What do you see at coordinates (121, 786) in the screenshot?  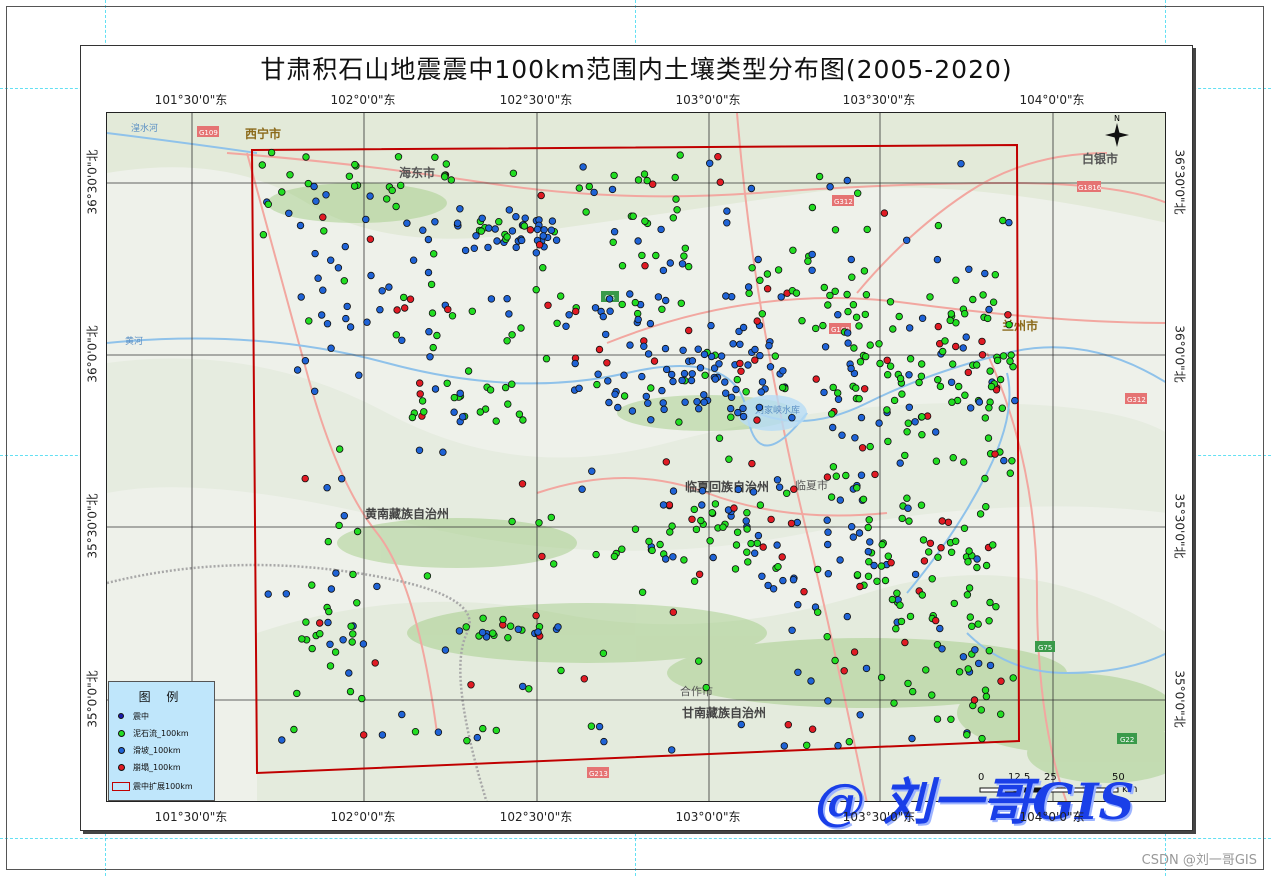 I see `buffer-rect-icon` at bounding box center [121, 786].